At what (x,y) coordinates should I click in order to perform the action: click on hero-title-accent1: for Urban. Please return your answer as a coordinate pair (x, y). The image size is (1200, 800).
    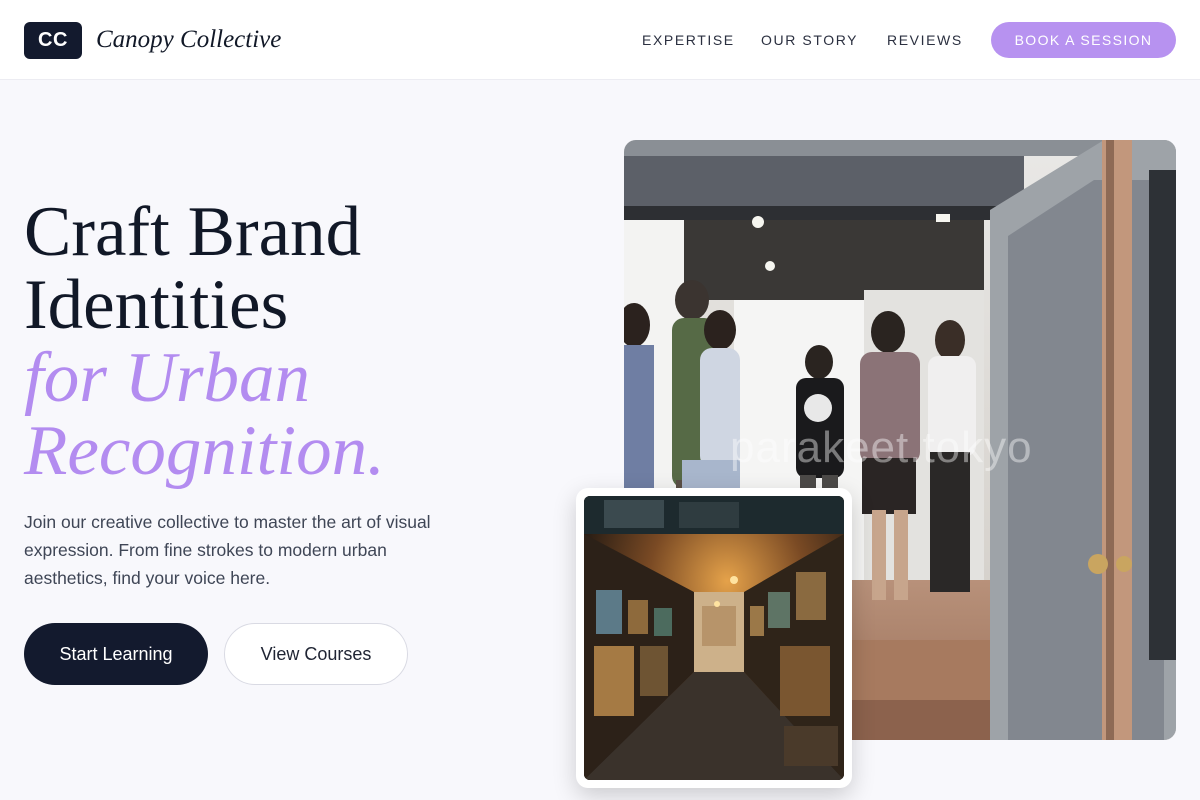
    Looking at the image, I should click on (167, 378).